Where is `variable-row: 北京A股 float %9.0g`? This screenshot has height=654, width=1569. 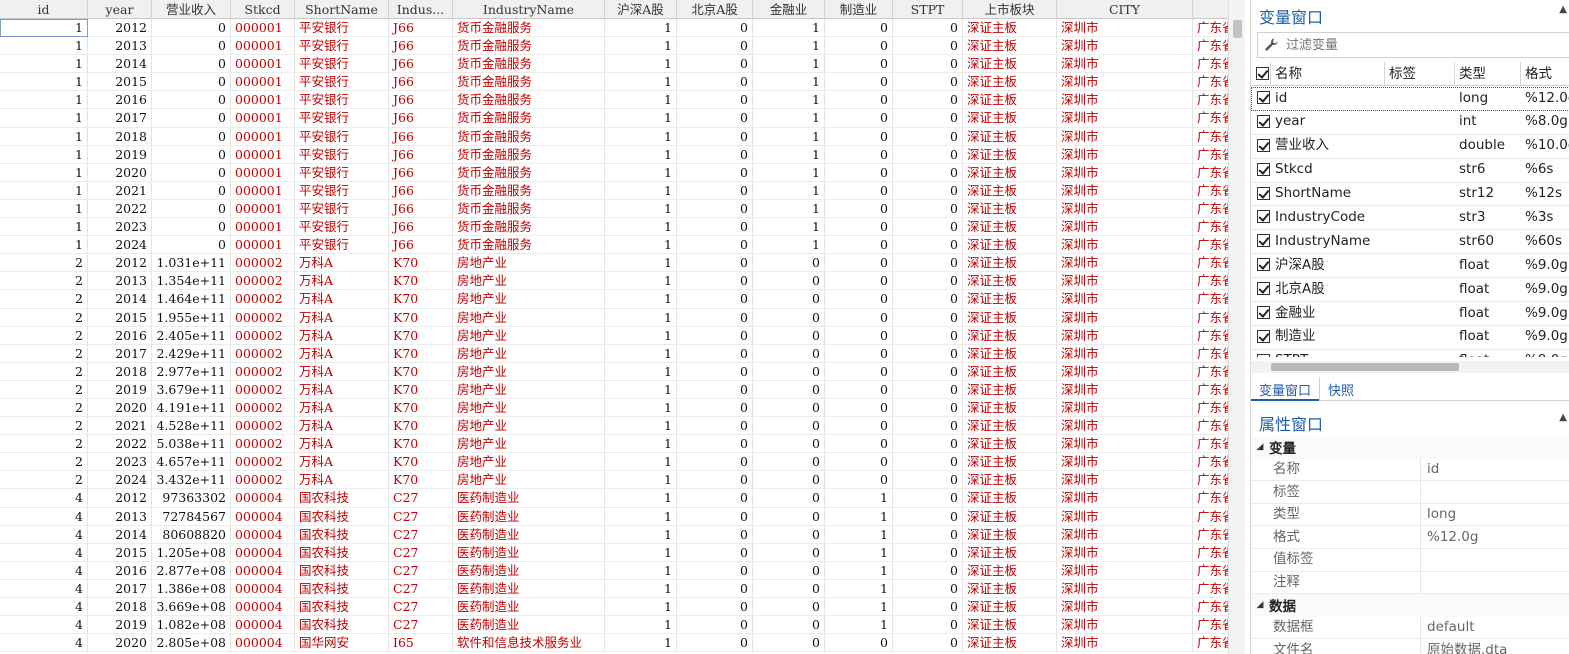
variable-row: 北京A股 float %9.0g is located at coordinates (1410, 290).